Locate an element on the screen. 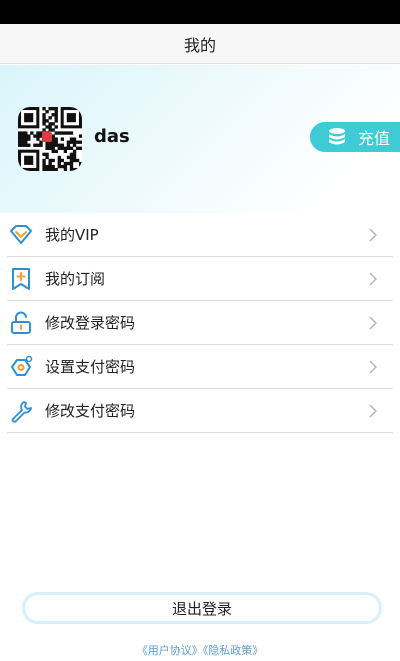 The width and height of the screenshot is (400, 661). wrench-icon is located at coordinates (21, 411).